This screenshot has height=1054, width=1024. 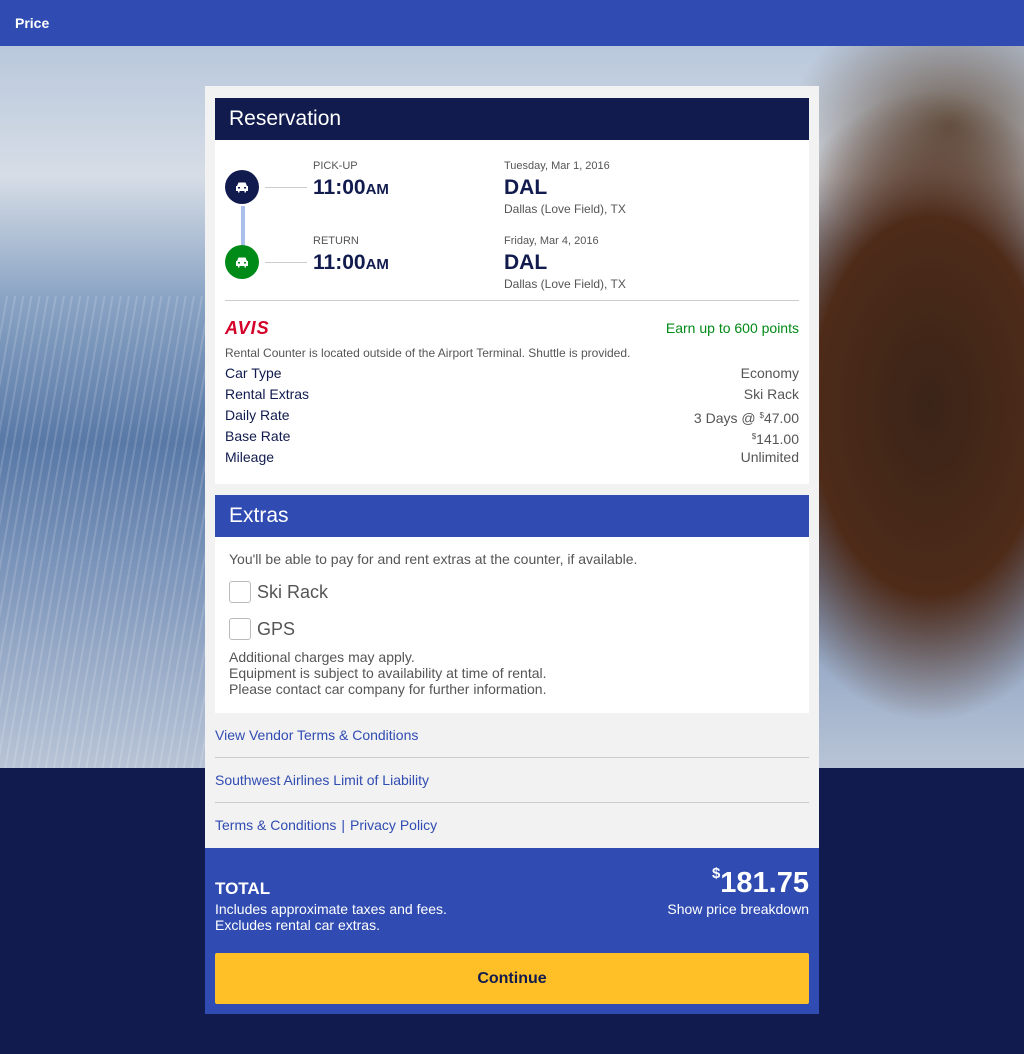 What do you see at coordinates (512, 516) in the screenshot?
I see `extras-header: Extras` at bounding box center [512, 516].